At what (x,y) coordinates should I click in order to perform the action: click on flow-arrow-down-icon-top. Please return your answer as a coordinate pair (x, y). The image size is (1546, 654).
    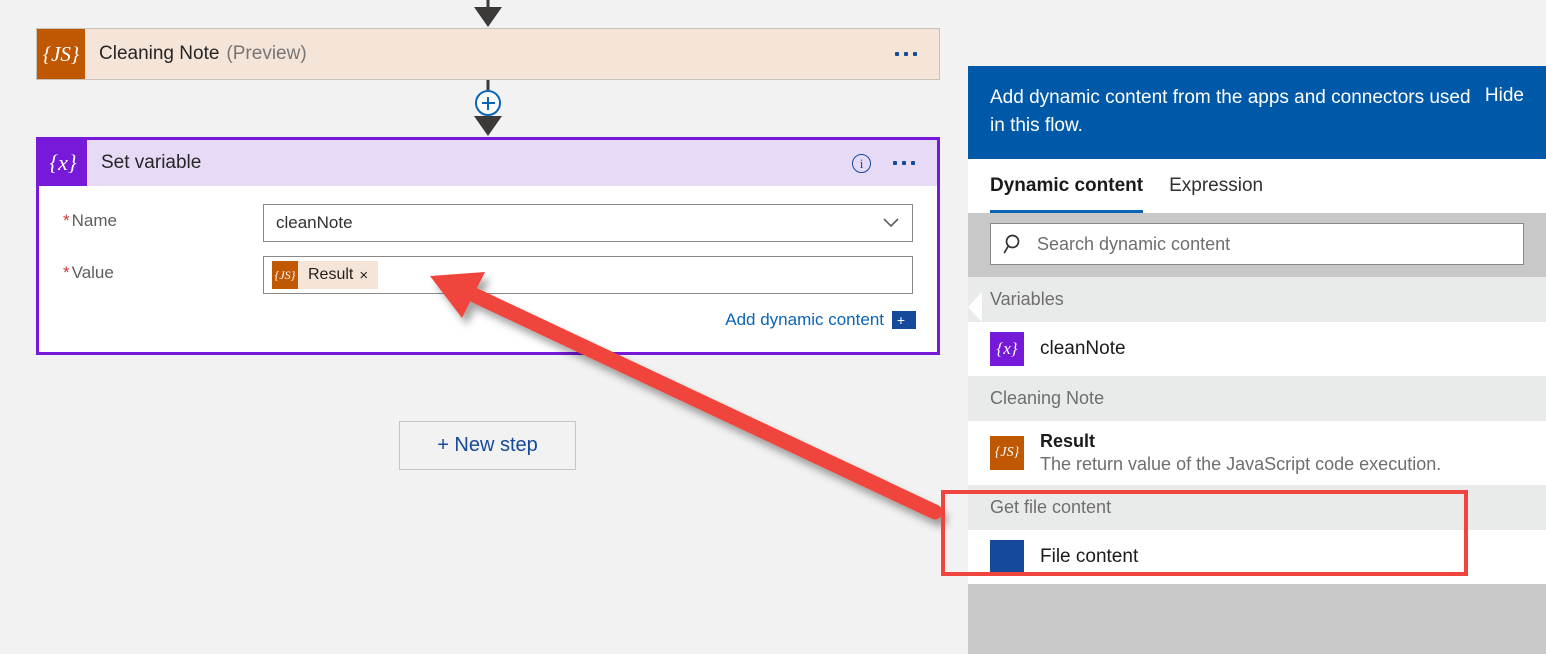
    Looking at the image, I should click on (488, 13).